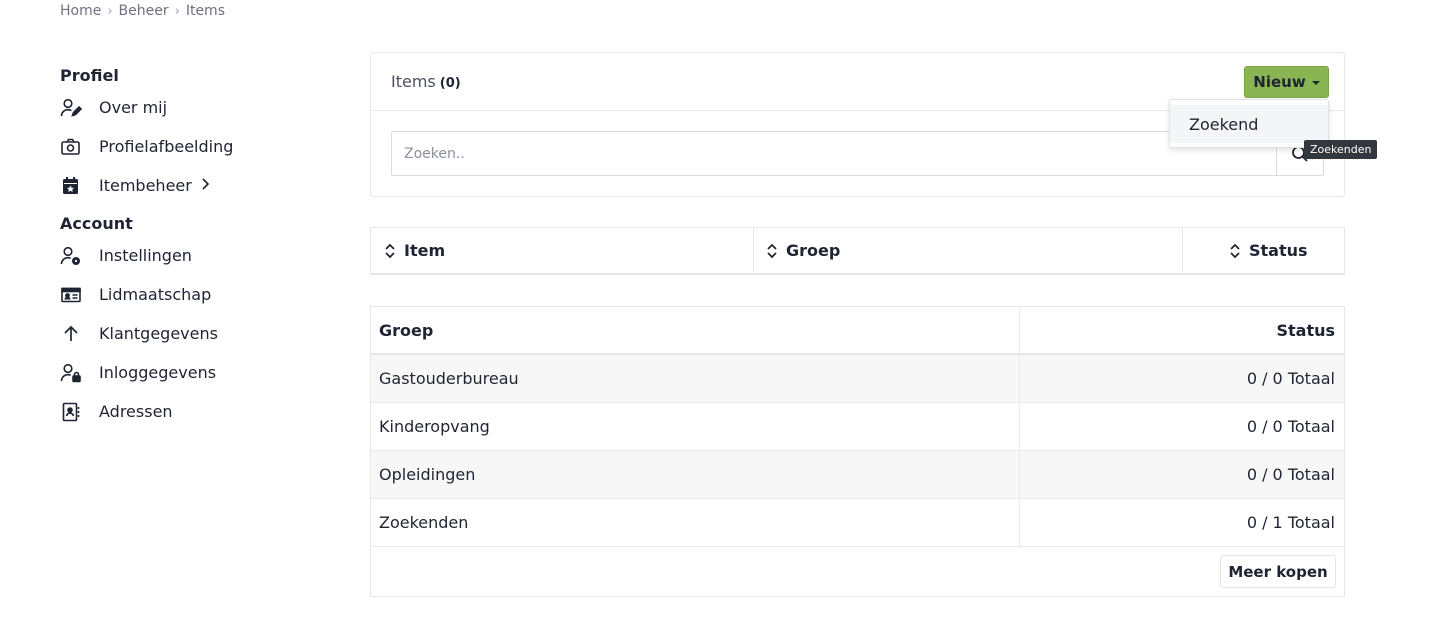  I want to click on buy-more-button: Meer kopen, so click(1278, 571).